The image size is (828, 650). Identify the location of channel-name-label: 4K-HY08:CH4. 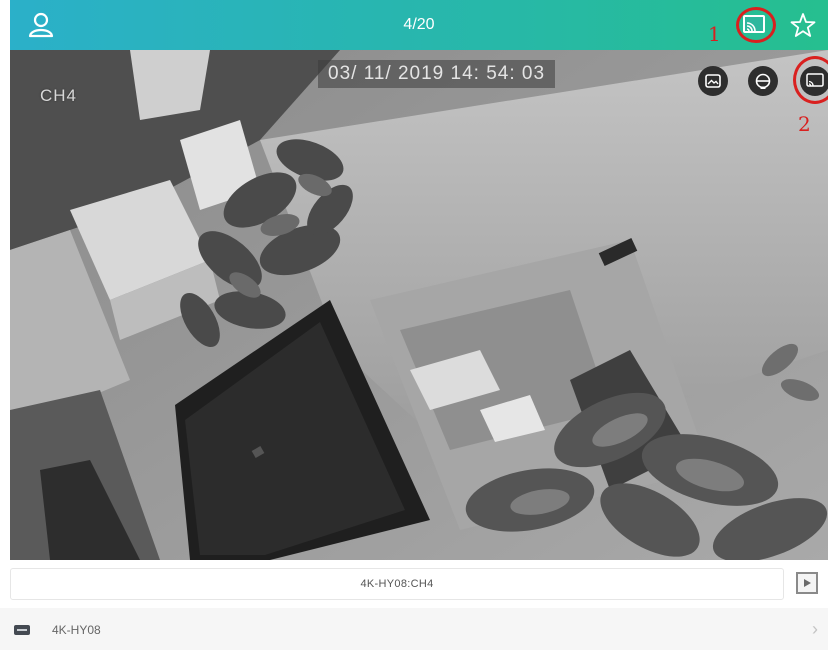
(397, 584).